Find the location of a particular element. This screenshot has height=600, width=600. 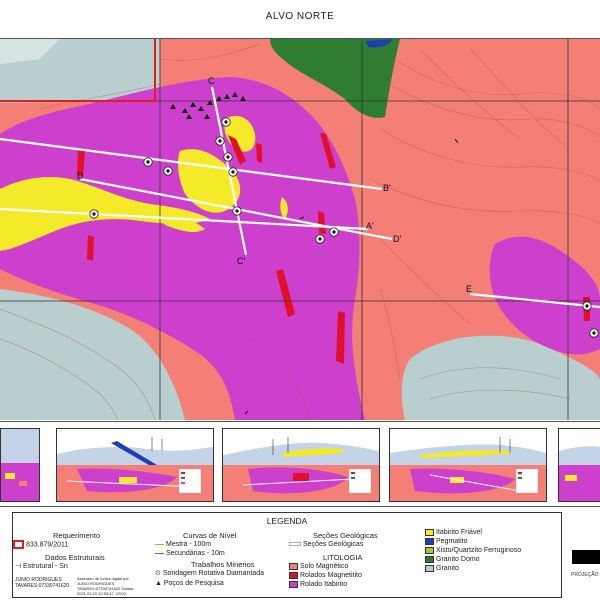

legend-curvas: Curvas de Nível is located at coordinates (209, 535).